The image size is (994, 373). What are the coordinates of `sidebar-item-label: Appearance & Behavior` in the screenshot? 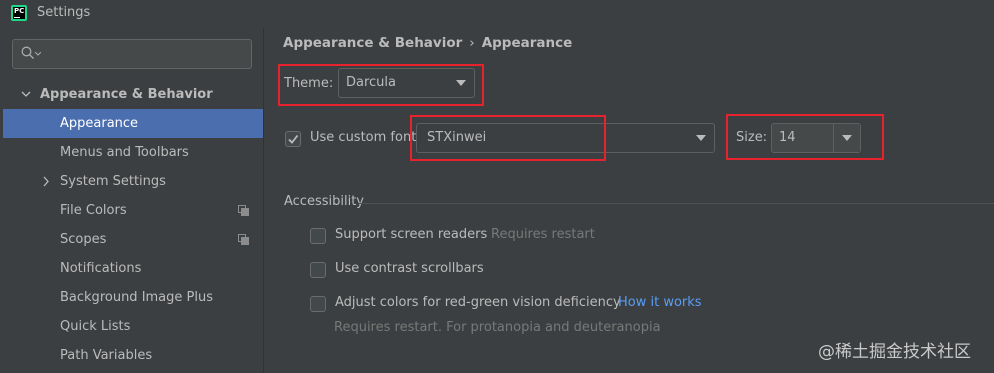 It's located at (126, 94).